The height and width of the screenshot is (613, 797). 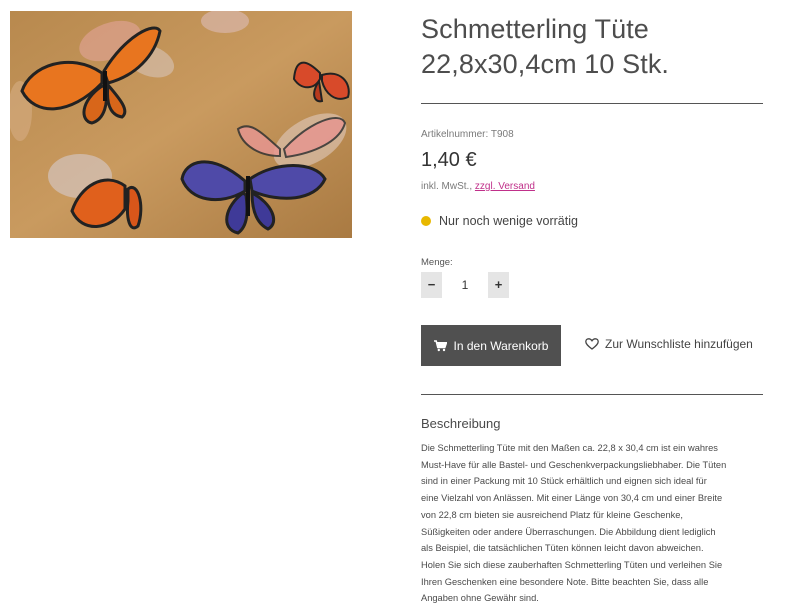 I want to click on quantity-input: 1, so click(x=465, y=285).